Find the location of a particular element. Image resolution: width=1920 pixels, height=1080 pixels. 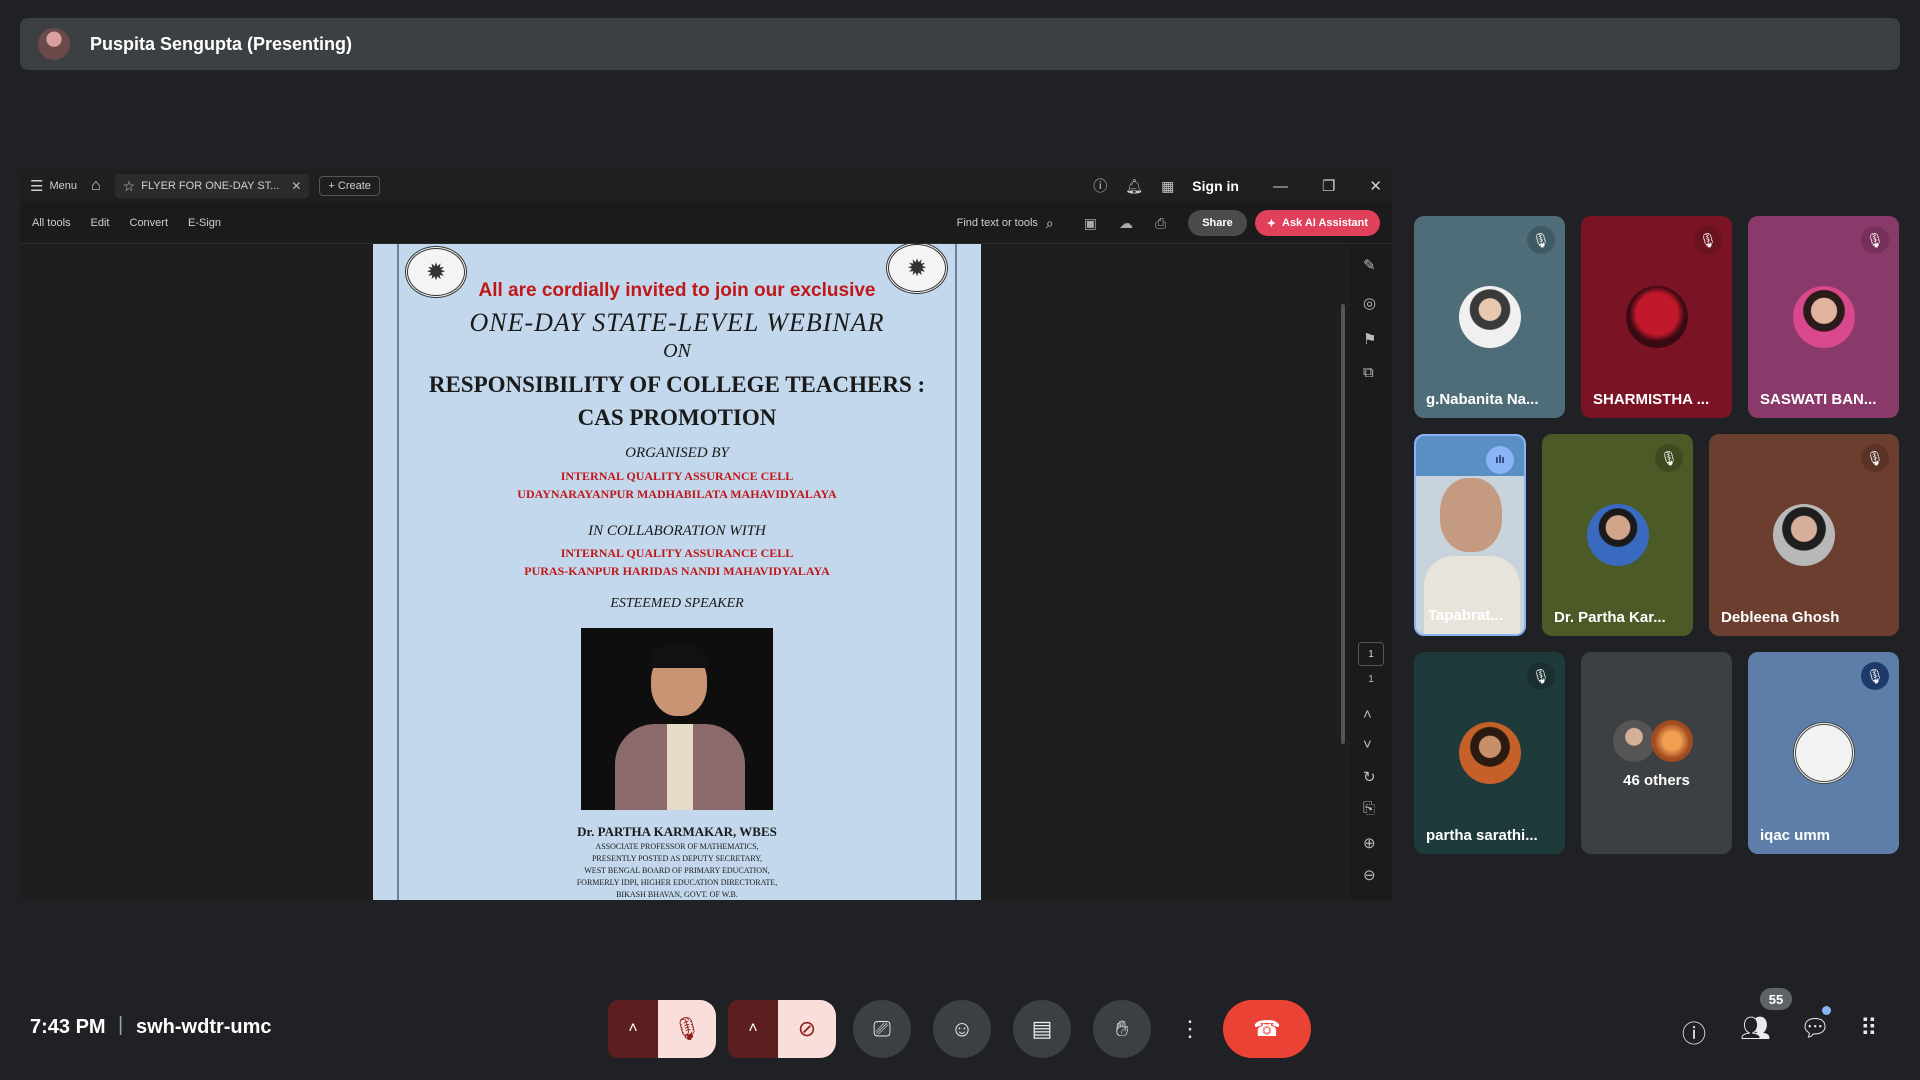

speaker-line: PRESENTLY POSTED AS DEPUTY SECRETARY, is located at coordinates (677, 858).